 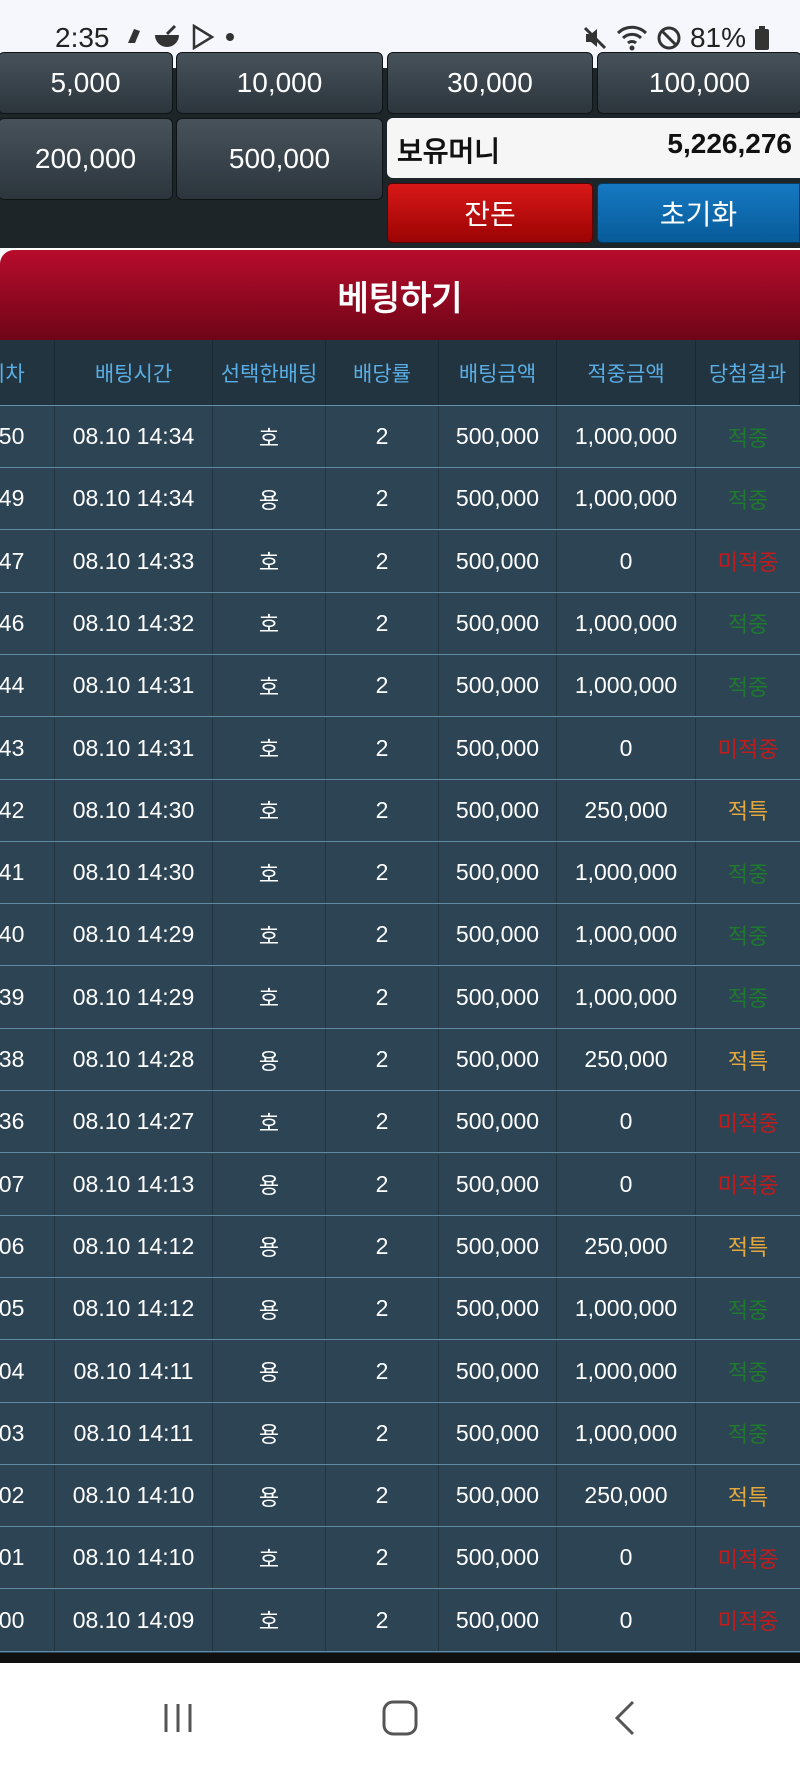 I want to click on home-icon, so click(x=400, y=1718).